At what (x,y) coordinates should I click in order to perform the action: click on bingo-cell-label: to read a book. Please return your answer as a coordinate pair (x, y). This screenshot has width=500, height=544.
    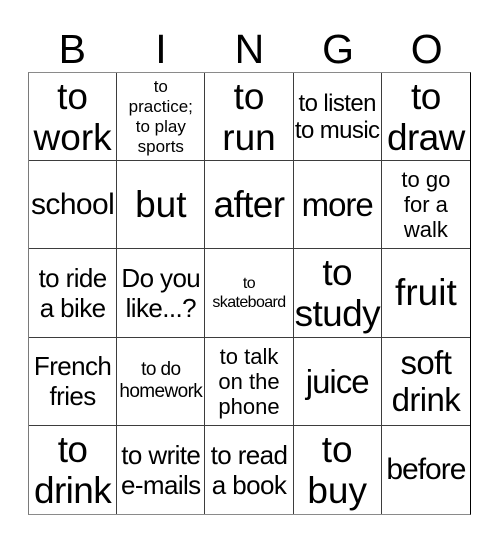
    Looking at the image, I should click on (249, 469).